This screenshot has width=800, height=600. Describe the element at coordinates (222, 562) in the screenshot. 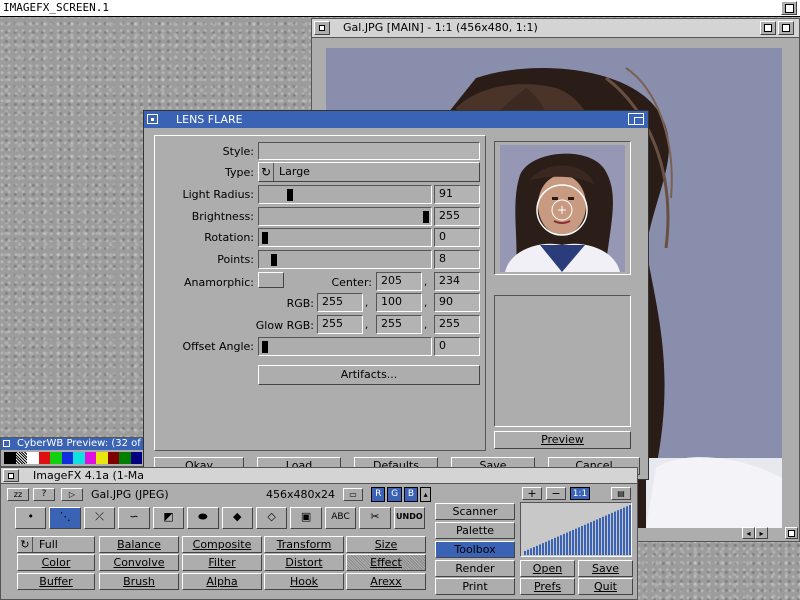

I see `filter-button: Filter` at that location.